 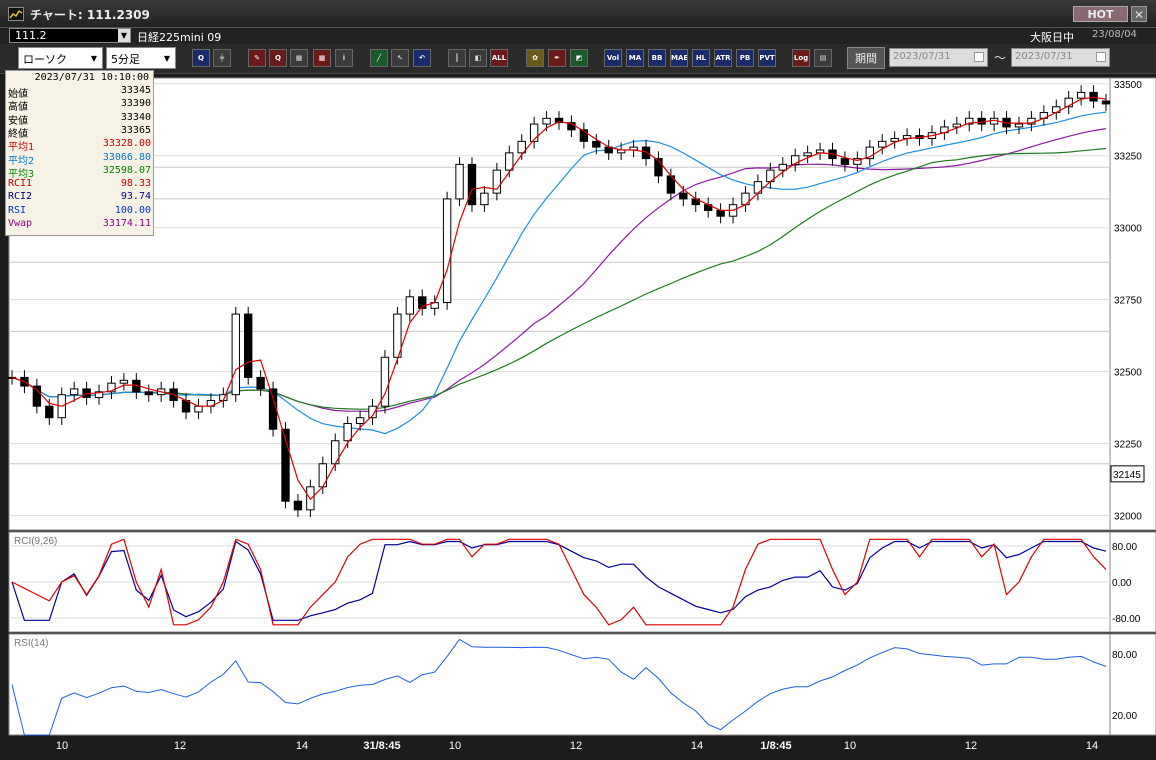 I want to click on info-icon: i, so click(x=344, y=58).